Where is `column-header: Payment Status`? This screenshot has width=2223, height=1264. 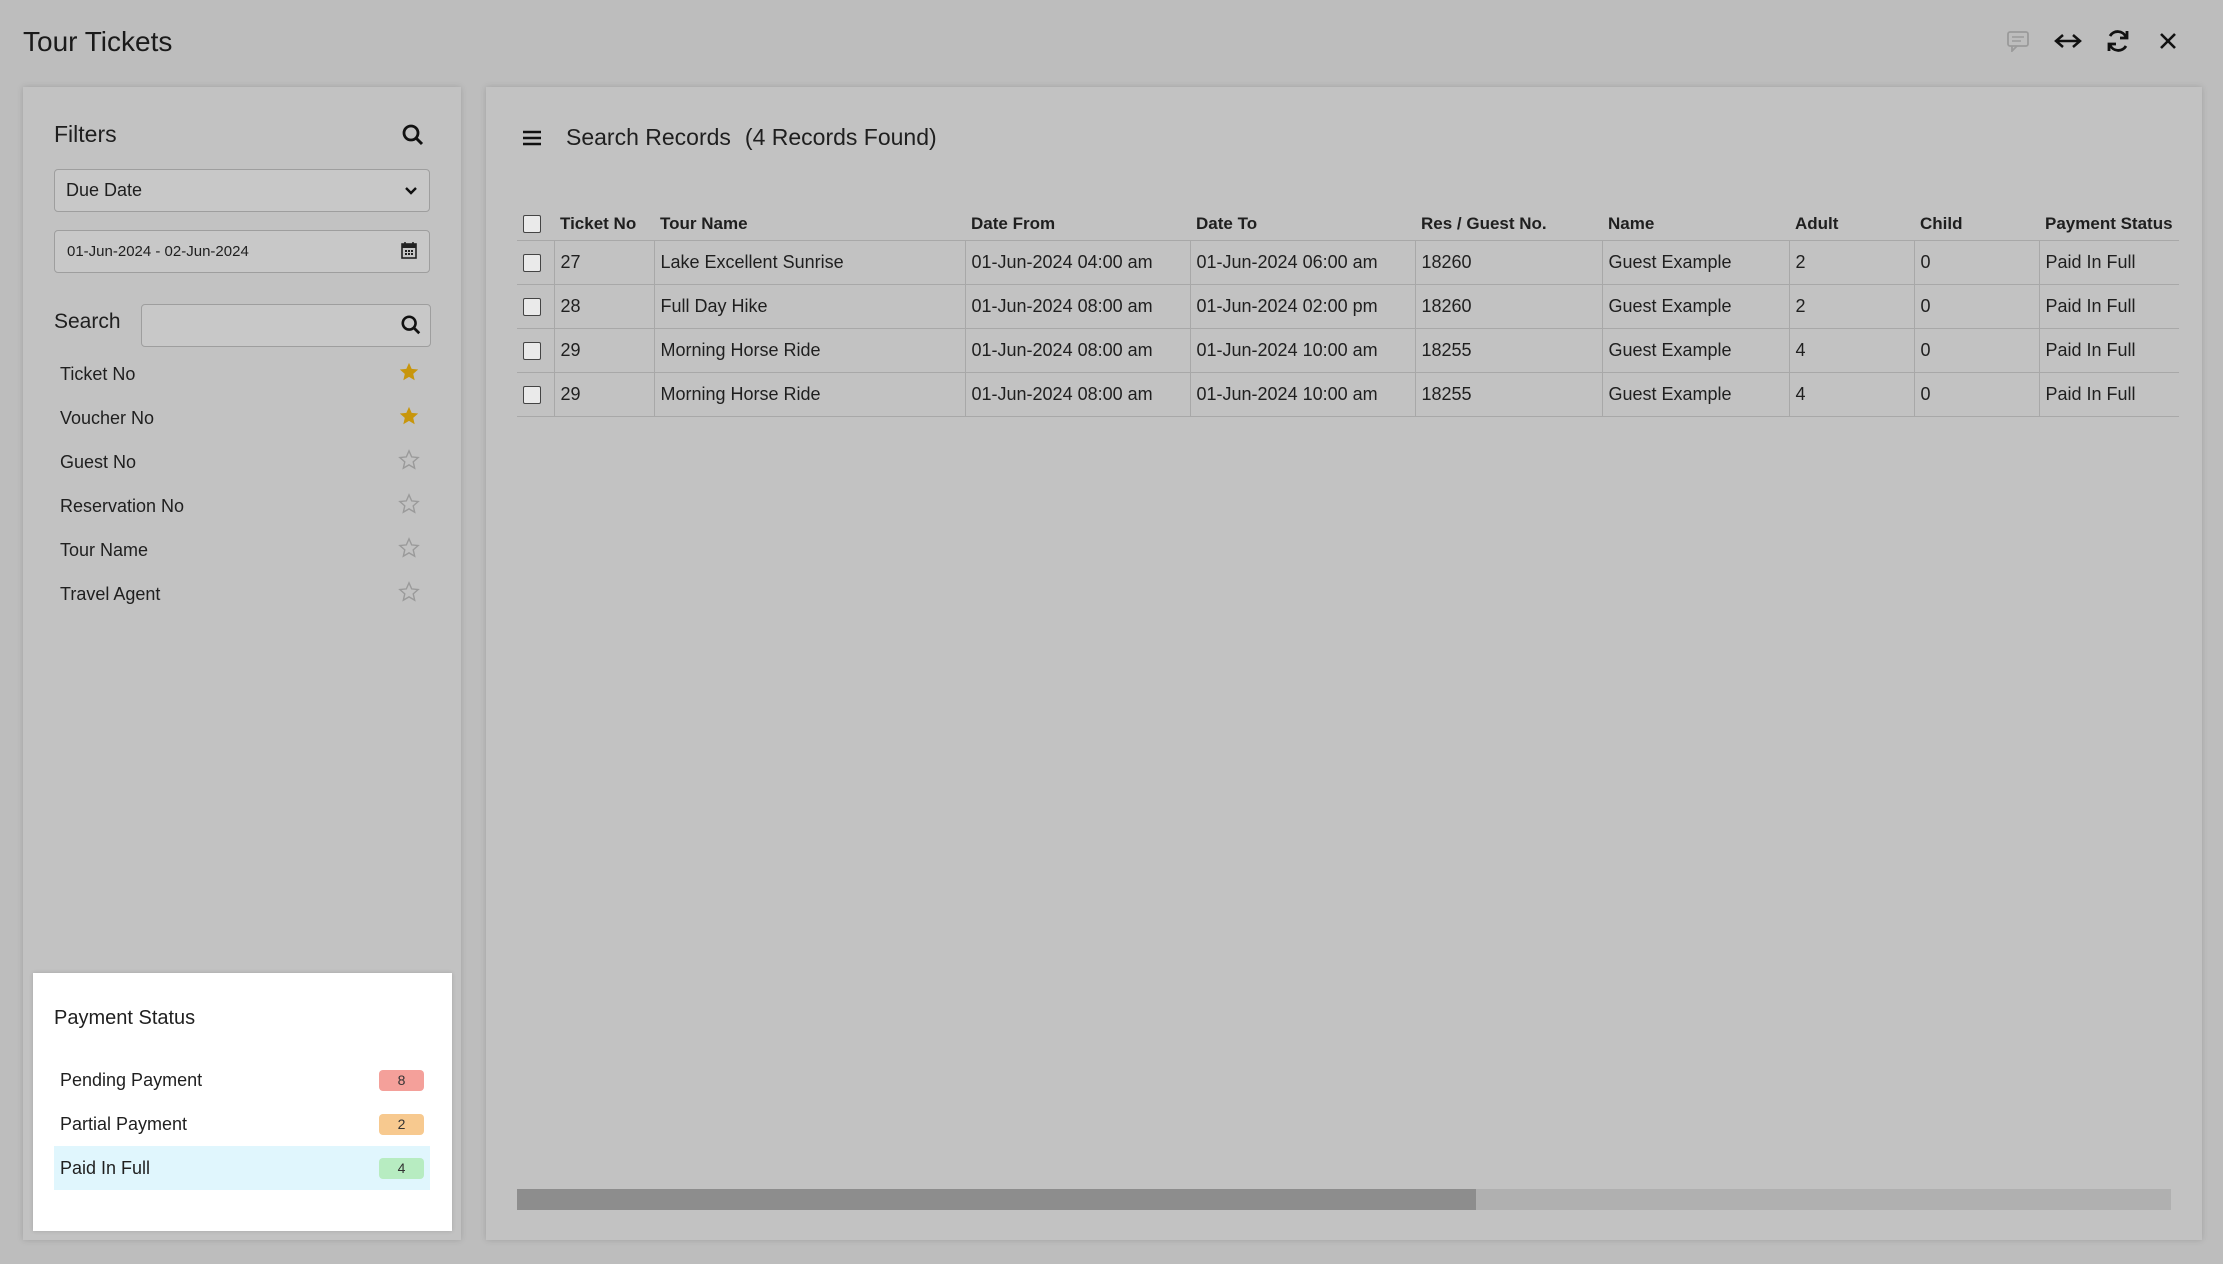 column-header: Payment Status is located at coordinates (2109, 221).